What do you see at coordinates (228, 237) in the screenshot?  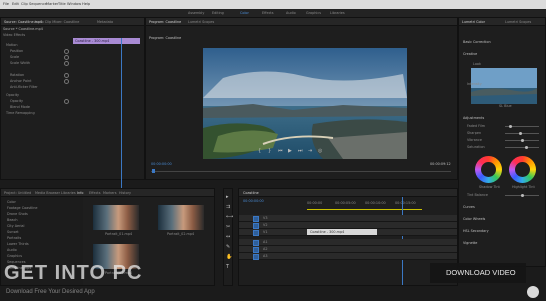 I see `slip-tool-icon: ↔` at bounding box center [228, 237].